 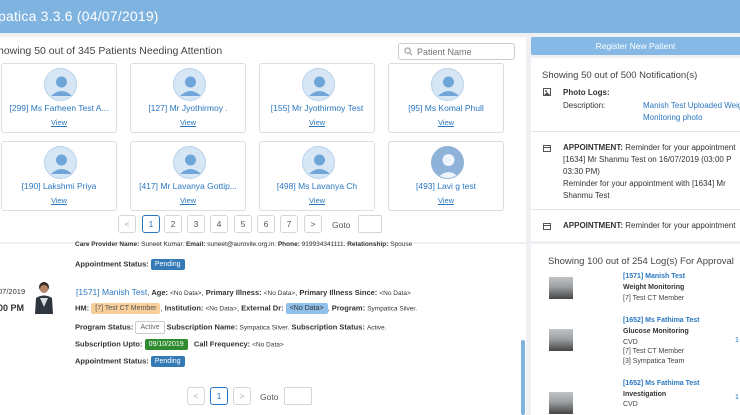 What do you see at coordinates (673, 117) in the screenshot?
I see `description-link-line2: Monitoring photo` at bounding box center [673, 117].